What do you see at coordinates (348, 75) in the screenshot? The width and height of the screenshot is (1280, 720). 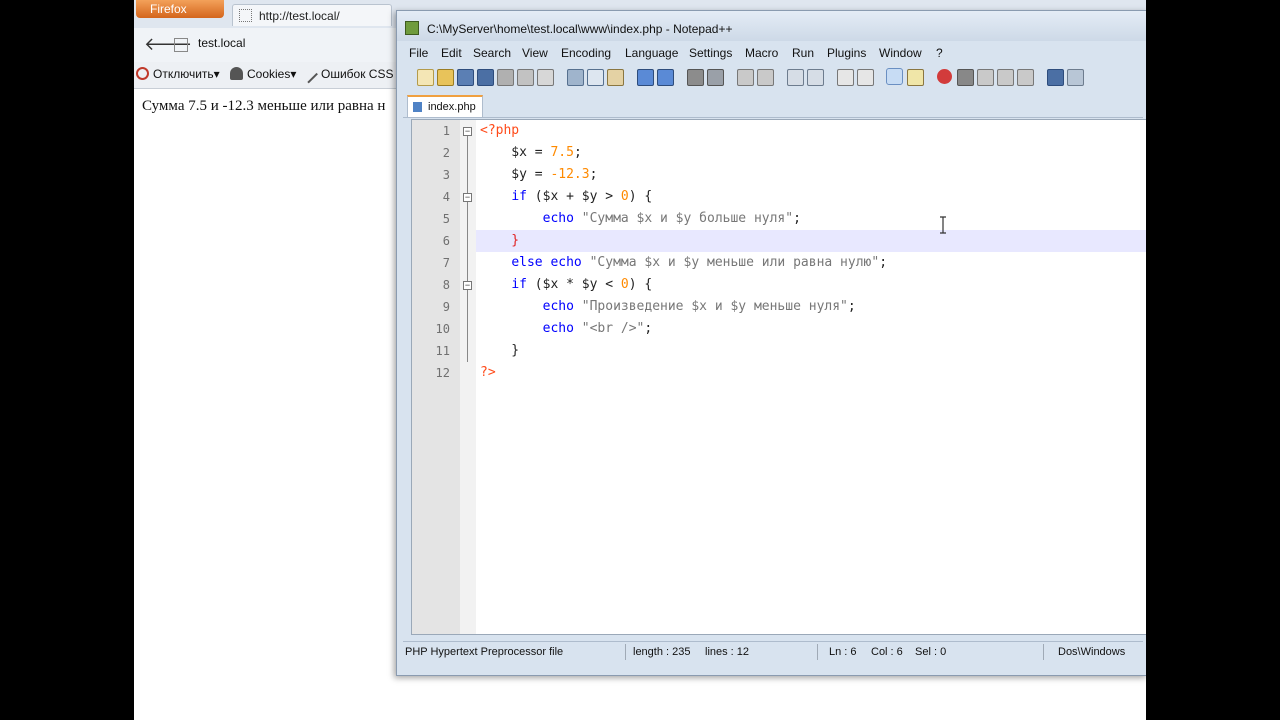 I see `css-errors-menu: Ошибок CSS` at bounding box center [348, 75].